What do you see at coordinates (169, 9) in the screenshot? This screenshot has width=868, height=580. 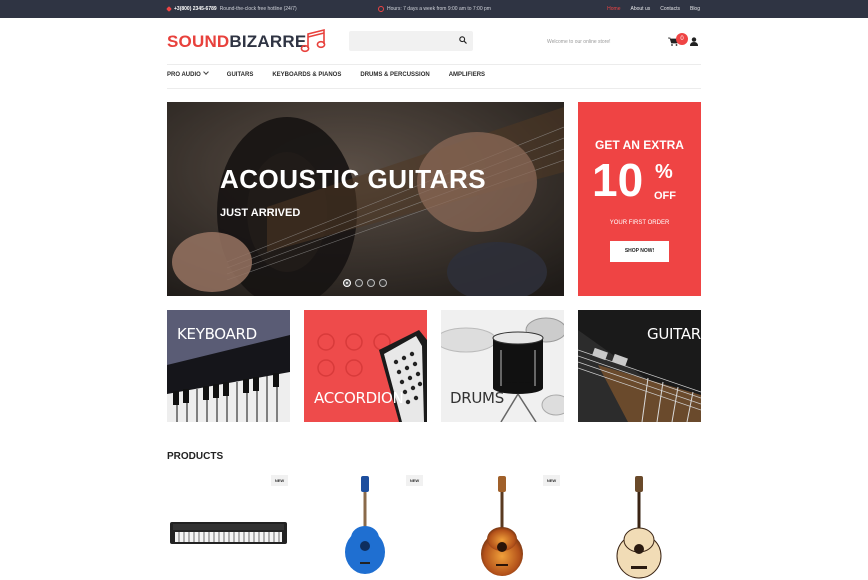 I see `phone-icon` at bounding box center [169, 9].